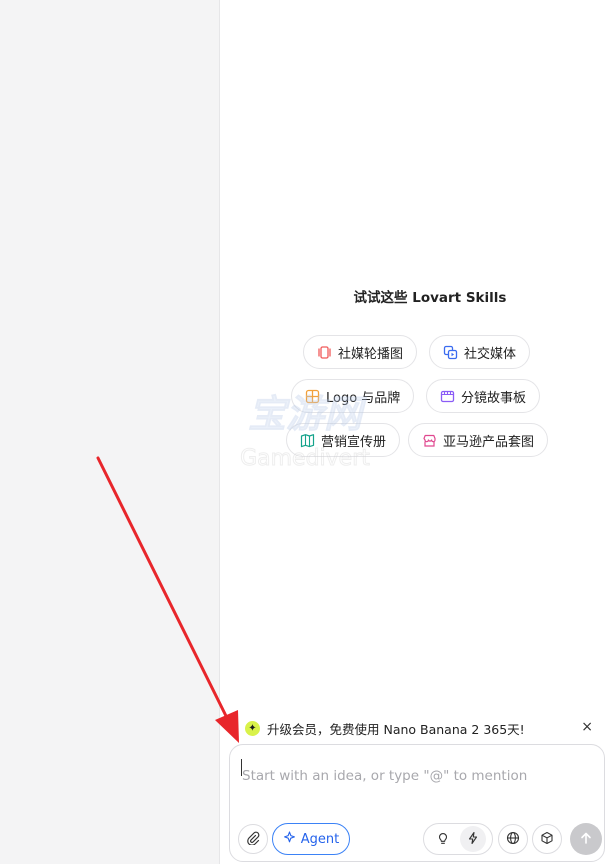 This screenshot has width=607, height=864. What do you see at coordinates (458, 839) in the screenshot?
I see `mode-toggle-group` at bounding box center [458, 839].